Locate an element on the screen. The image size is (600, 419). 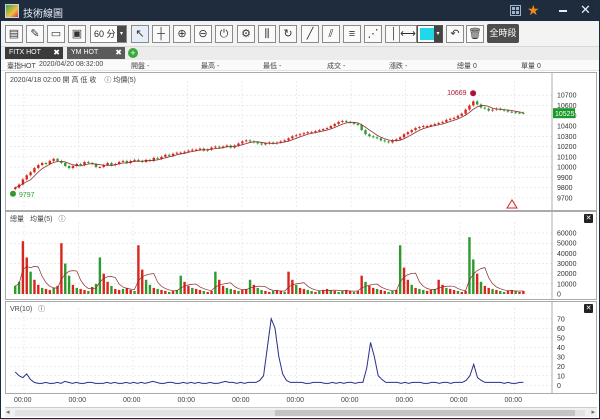
open-icon: ▭ is located at coordinates (56, 34).